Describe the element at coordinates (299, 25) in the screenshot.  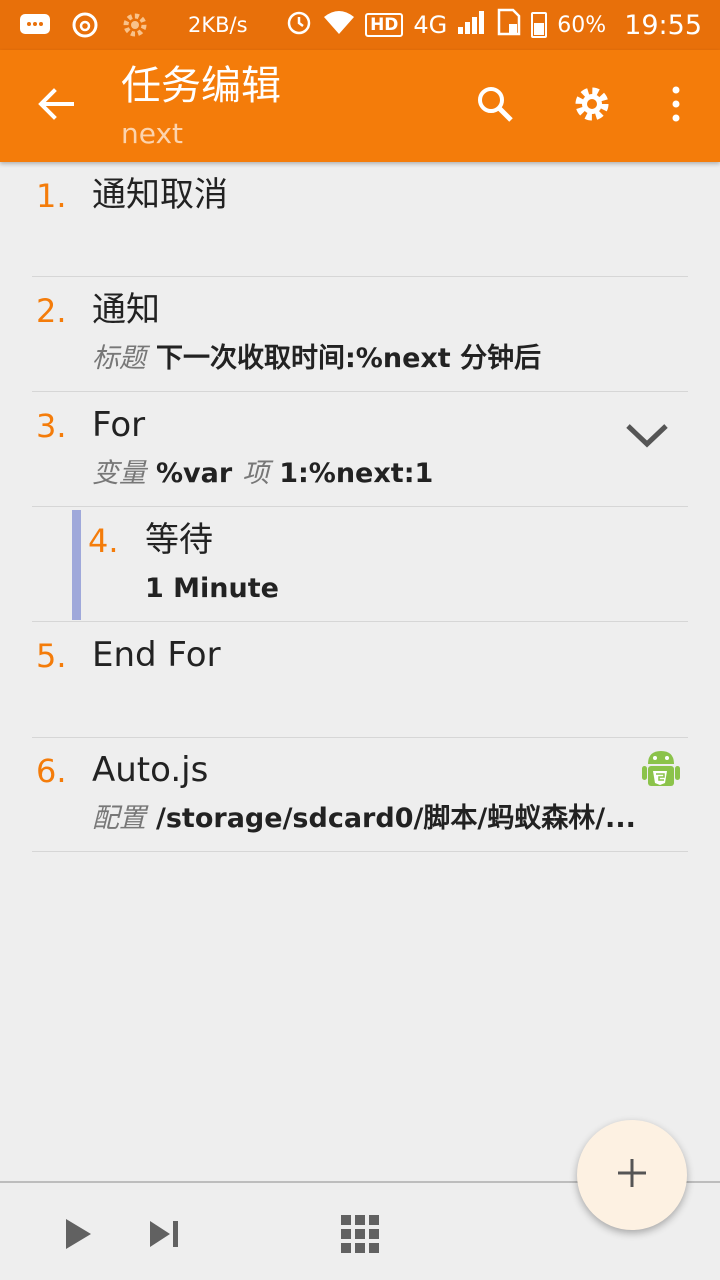
I see `alarm-icon` at that location.